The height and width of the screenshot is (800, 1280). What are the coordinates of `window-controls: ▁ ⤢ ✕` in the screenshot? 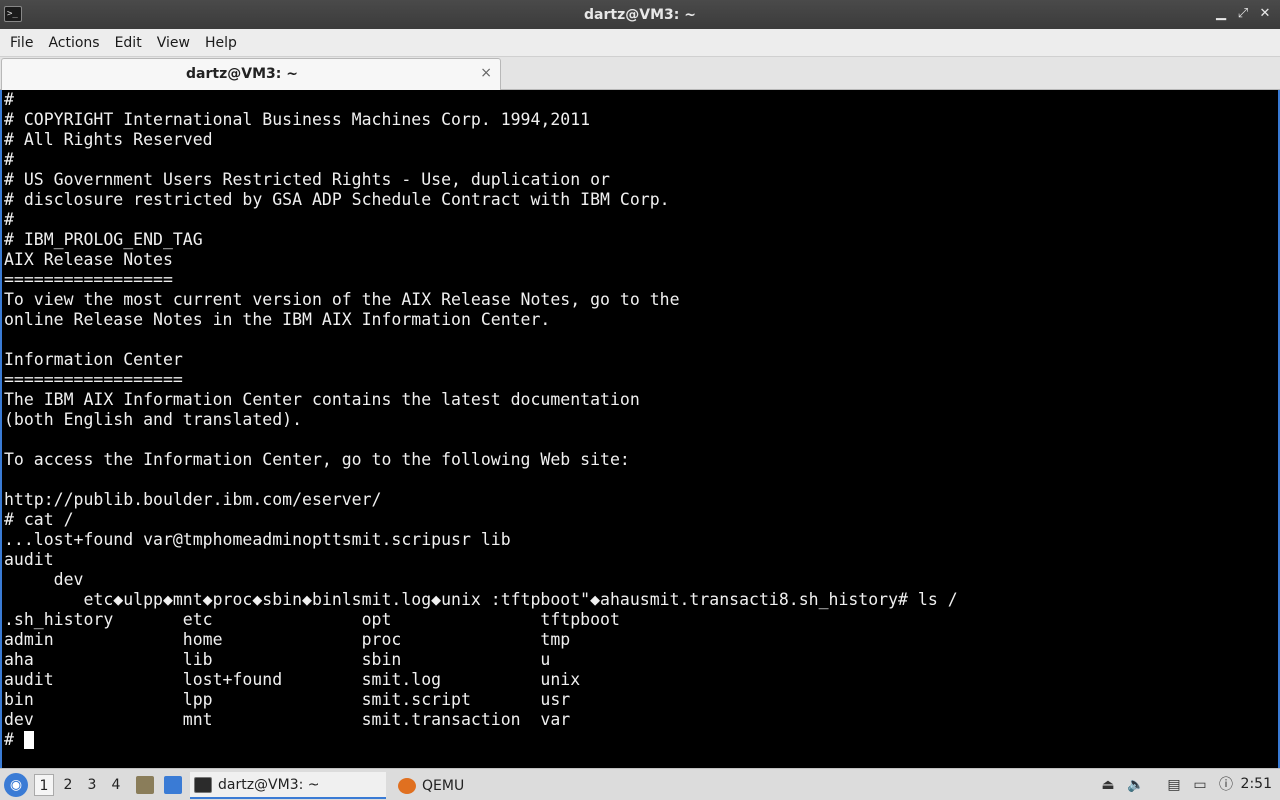 It's located at (1243, 14).